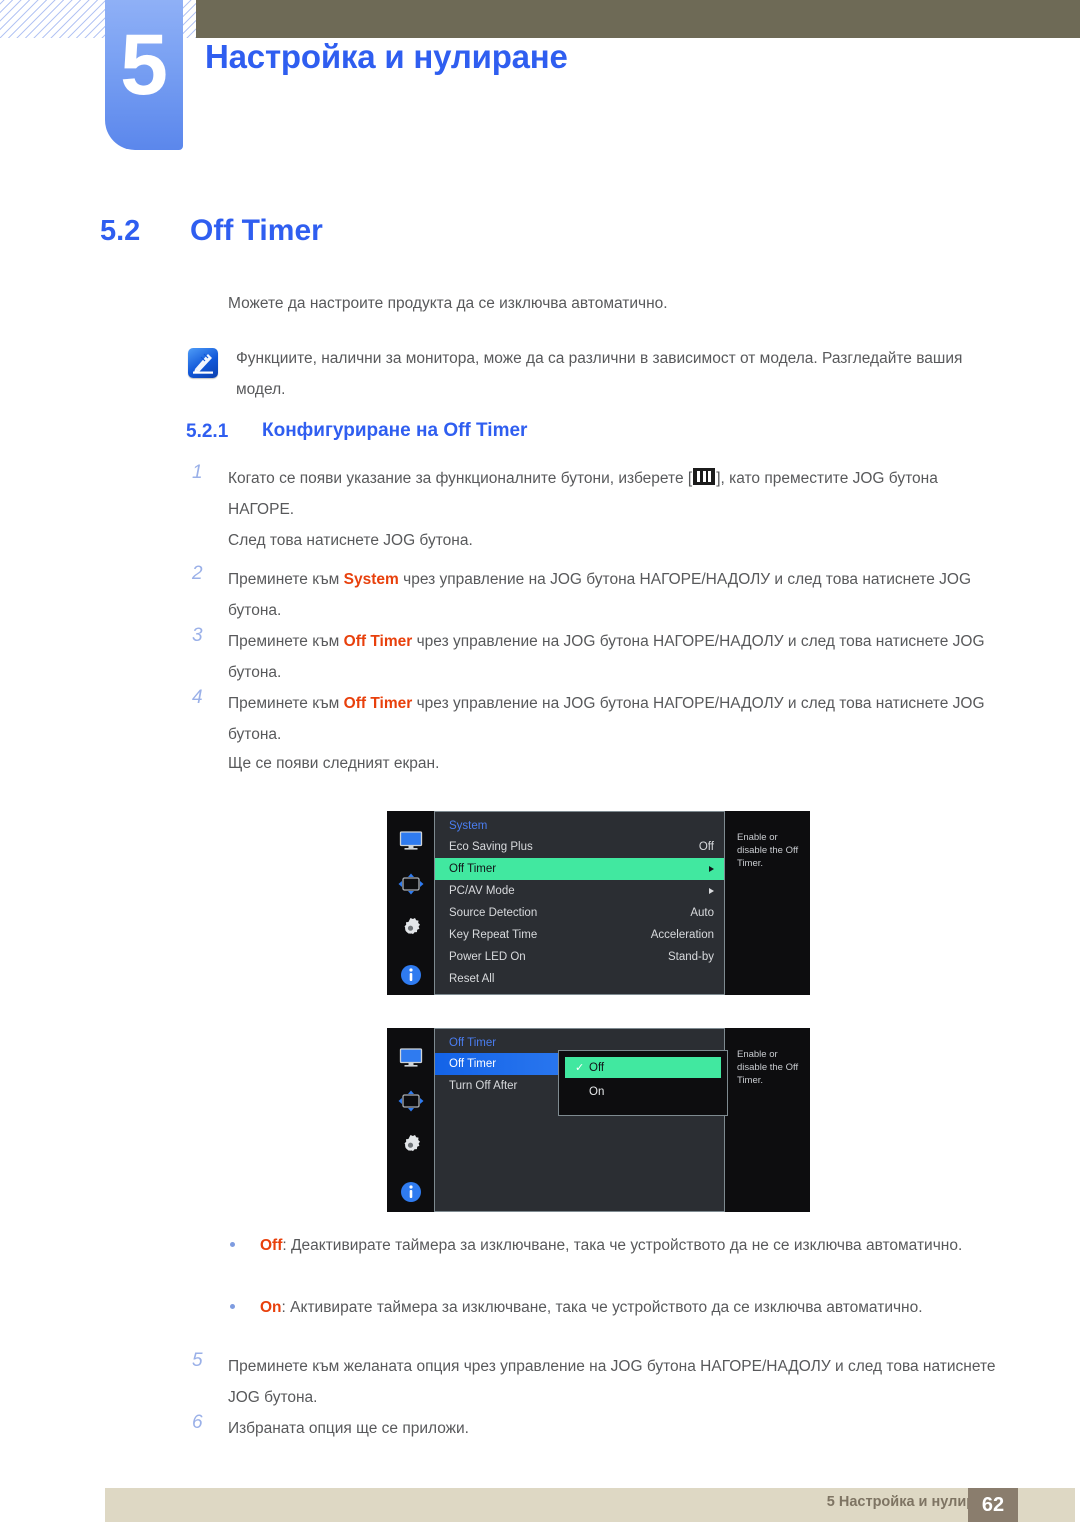 The height and width of the screenshot is (1527, 1080). Describe the element at coordinates (378, 641) in the screenshot. I see `step-3-keyword: Off Timer` at that location.